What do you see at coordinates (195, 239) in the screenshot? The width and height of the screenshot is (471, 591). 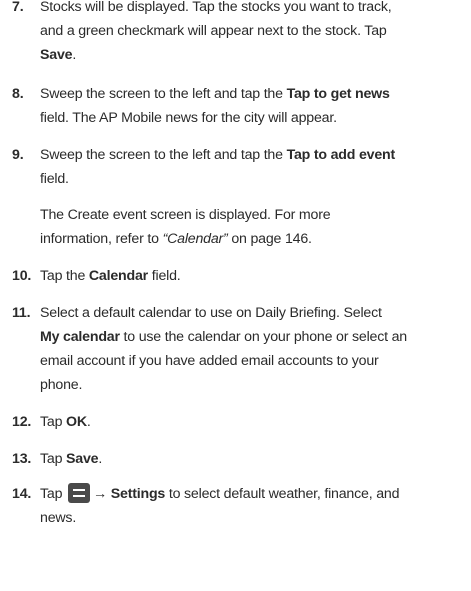 I see `cross-reference: “Calendar”` at bounding box center [195, 239].